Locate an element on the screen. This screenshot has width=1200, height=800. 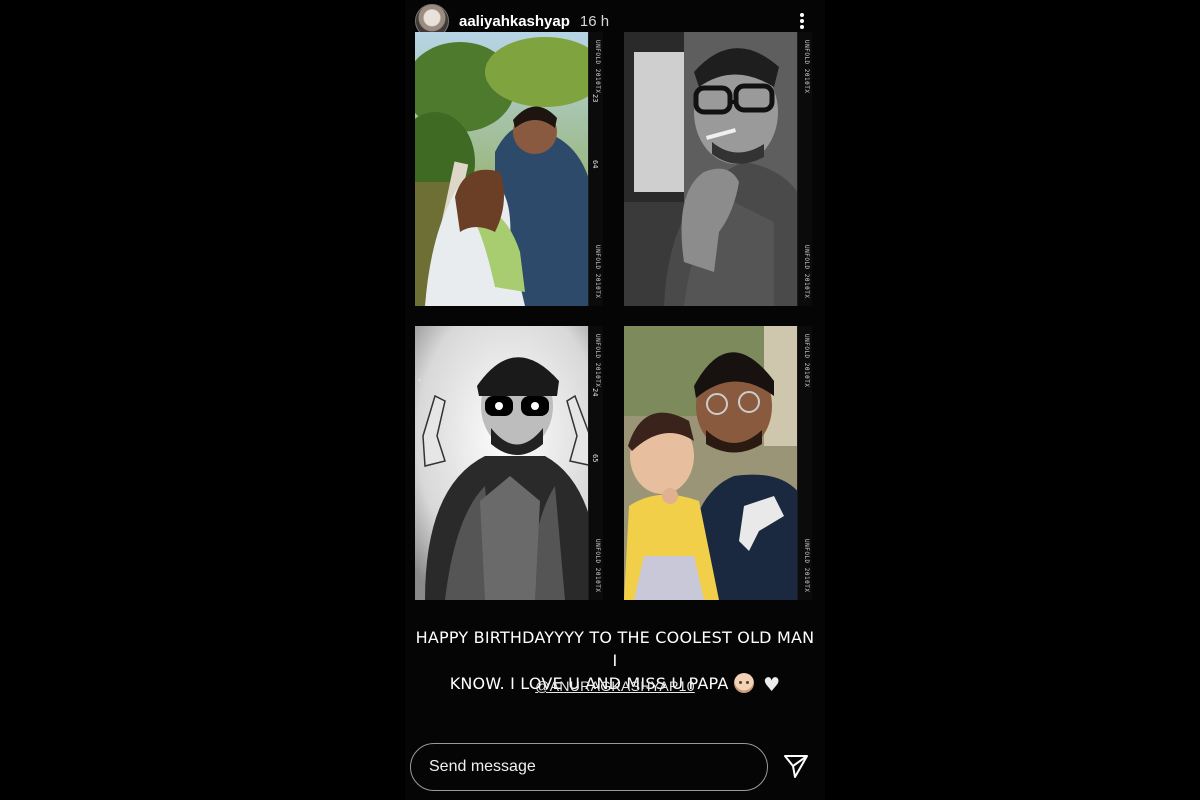
film-frame-4: UNFOLD 2010TX UNFOLD 2010TX is located at coordinates (718, 463).